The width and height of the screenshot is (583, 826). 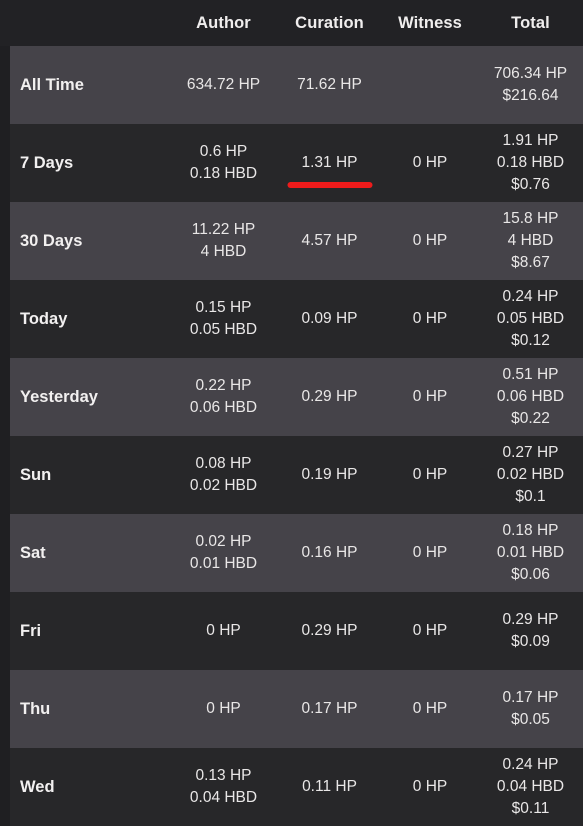 I want to click on row-label-wed: Wed, so click(x=37, y=786).